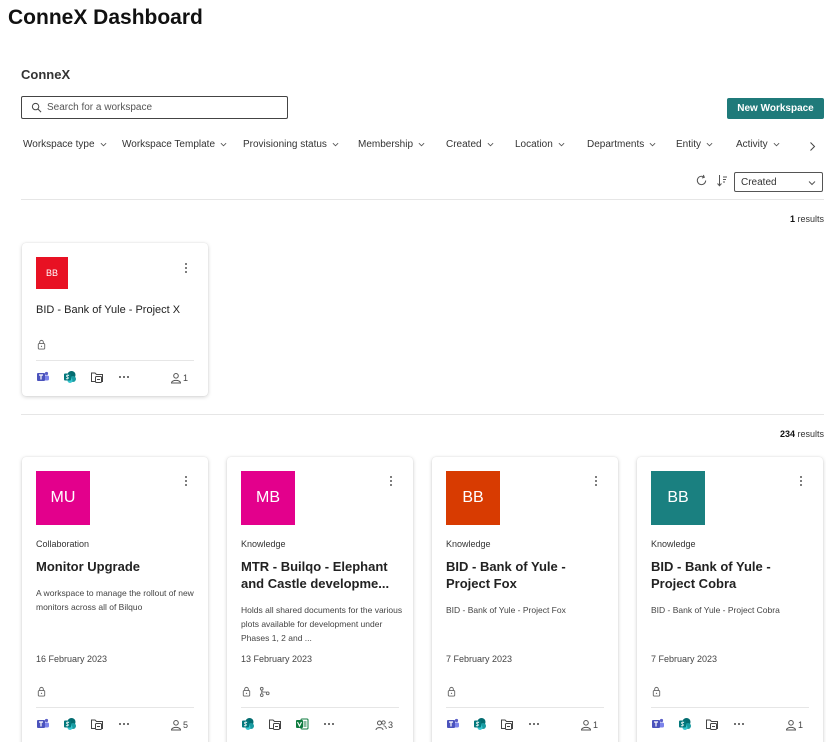 This screenshot has width=826, height=742. Describe the element at coordinates (108, 310) in the screenshot. I see `workspace-name: BID - Bank of Yule - Project X` at that location.